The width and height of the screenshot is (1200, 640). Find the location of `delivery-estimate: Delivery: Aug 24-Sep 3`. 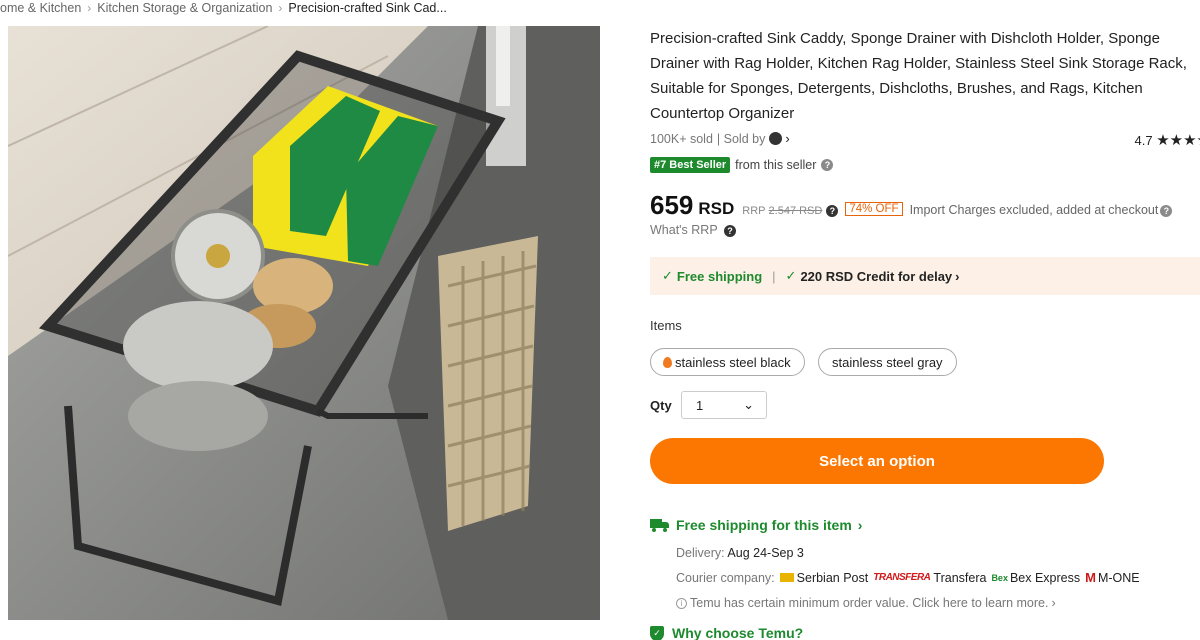

delivery-estimate: Delivery: Aug 24-Sep 3 is located at coordinates (740, 553).